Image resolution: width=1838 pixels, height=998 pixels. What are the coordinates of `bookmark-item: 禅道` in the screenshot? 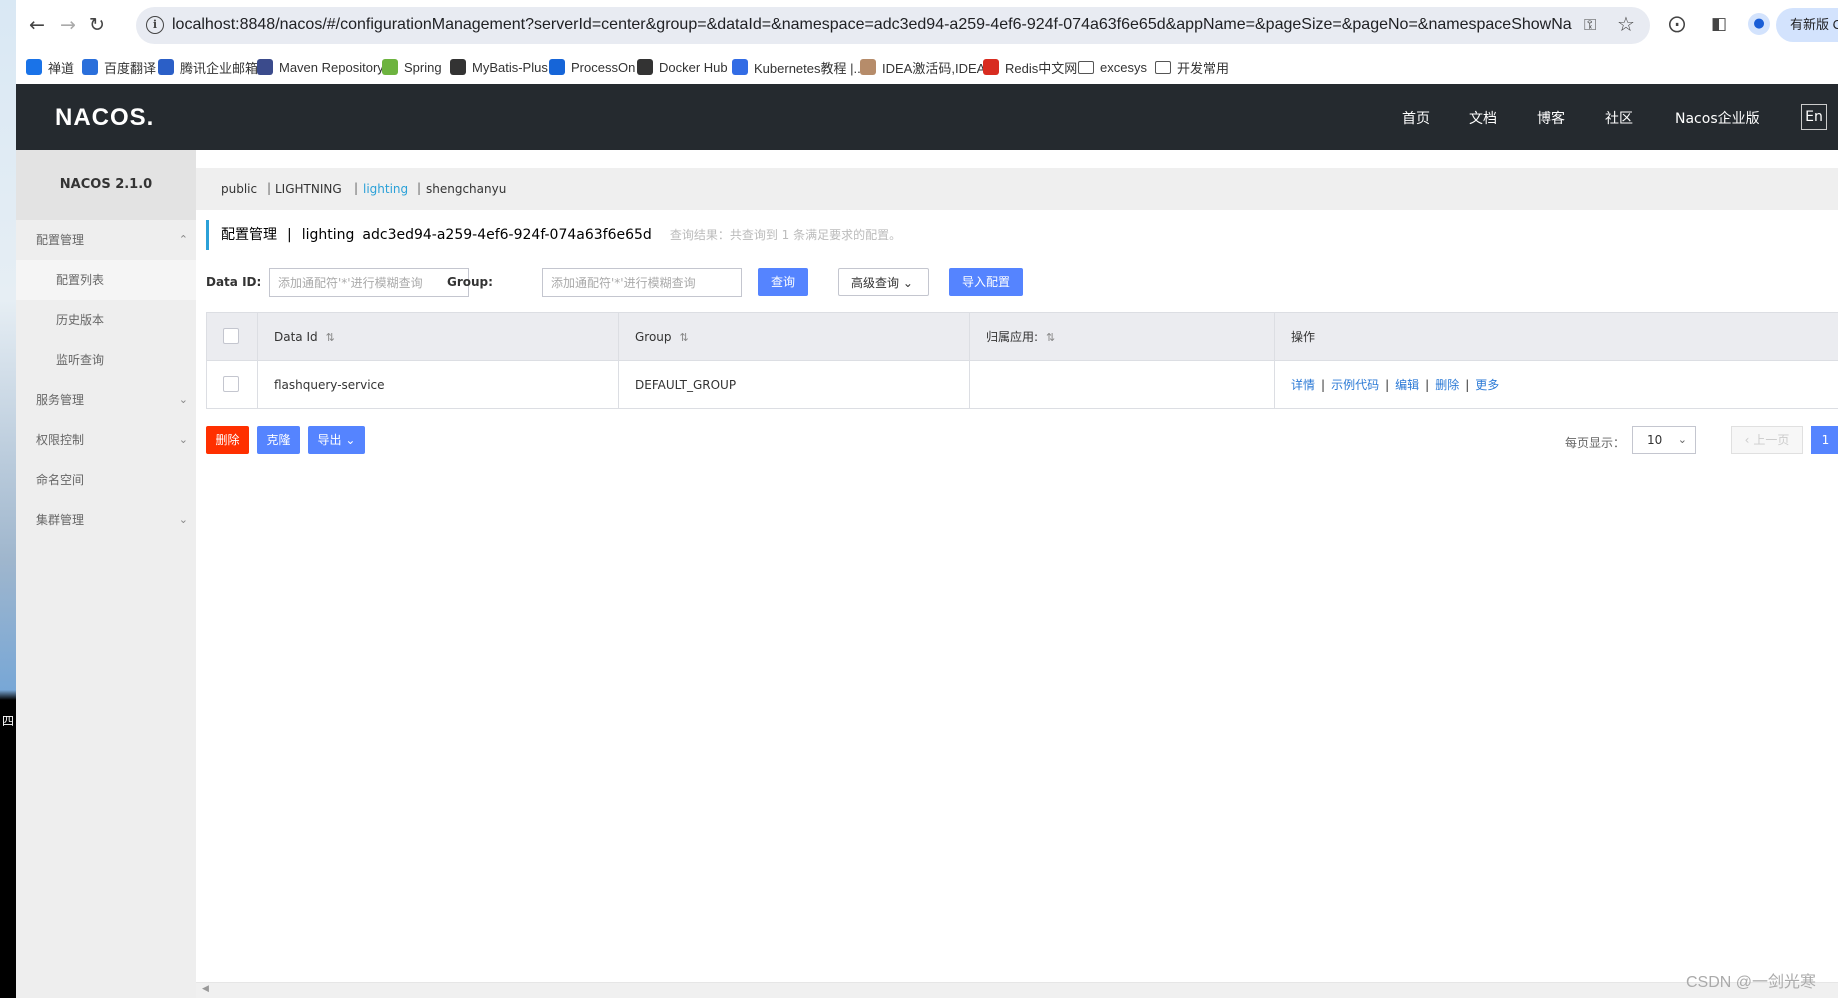 It's located at (50, 67).